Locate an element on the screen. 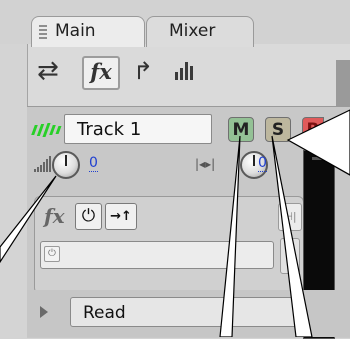  callout-volume-pointer is located at coordinates (28, 219).